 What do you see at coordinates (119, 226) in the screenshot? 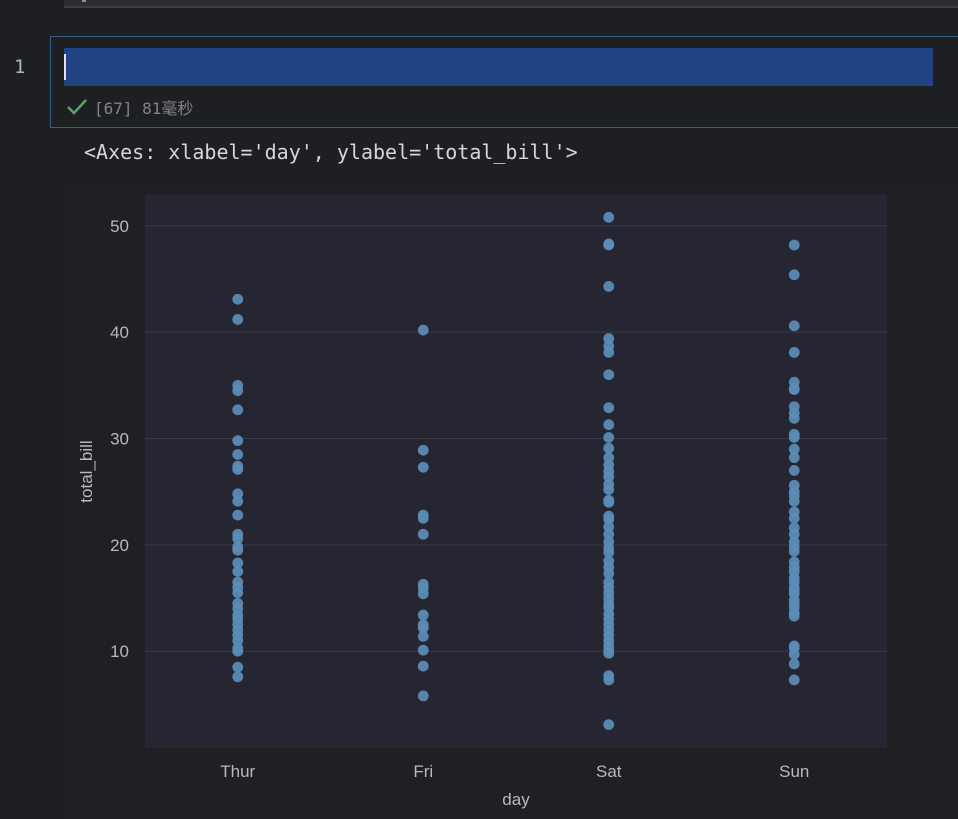
I see `y-tick-label: 50` at bounding box center [119, 226].